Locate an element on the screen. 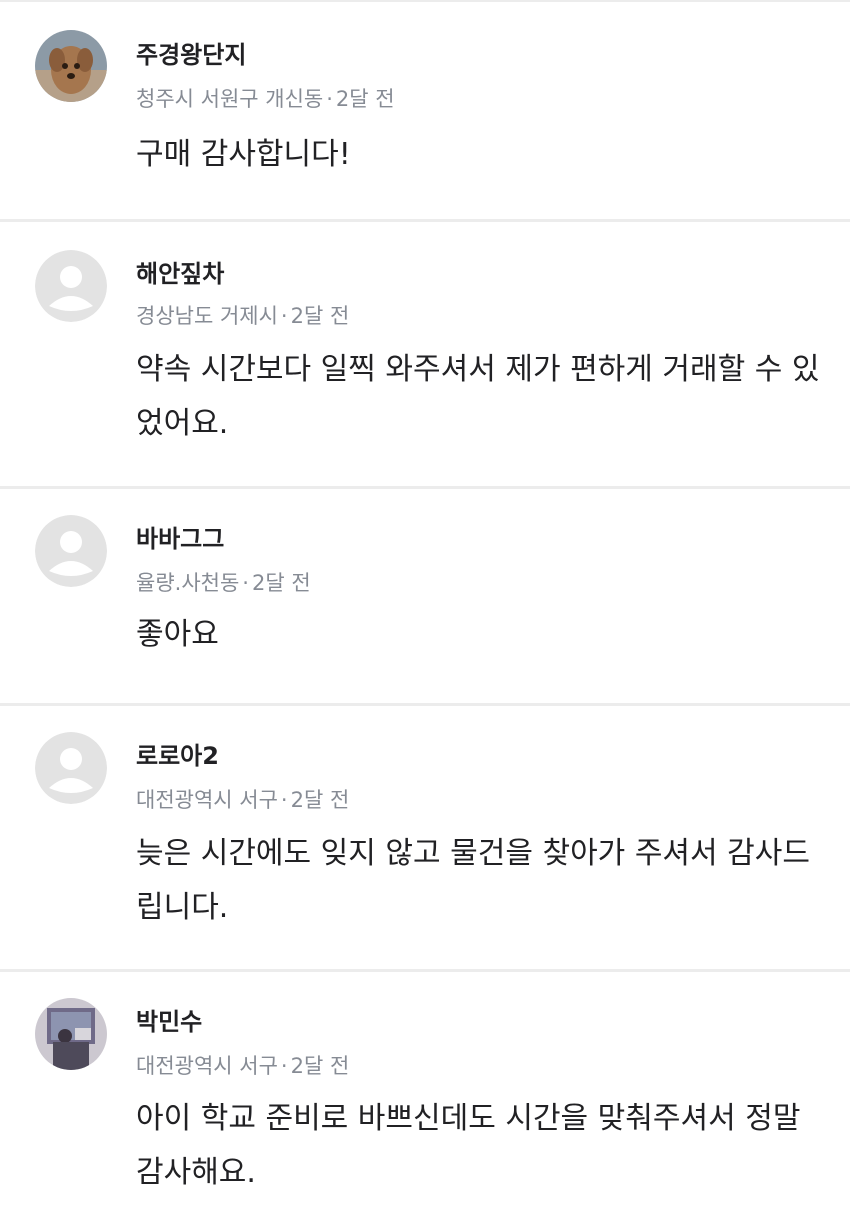 The height and width of the screenshot is (1231, 850). review-meta: 율량.사천동 · 2달 전 is located at coordinates (223, 583).